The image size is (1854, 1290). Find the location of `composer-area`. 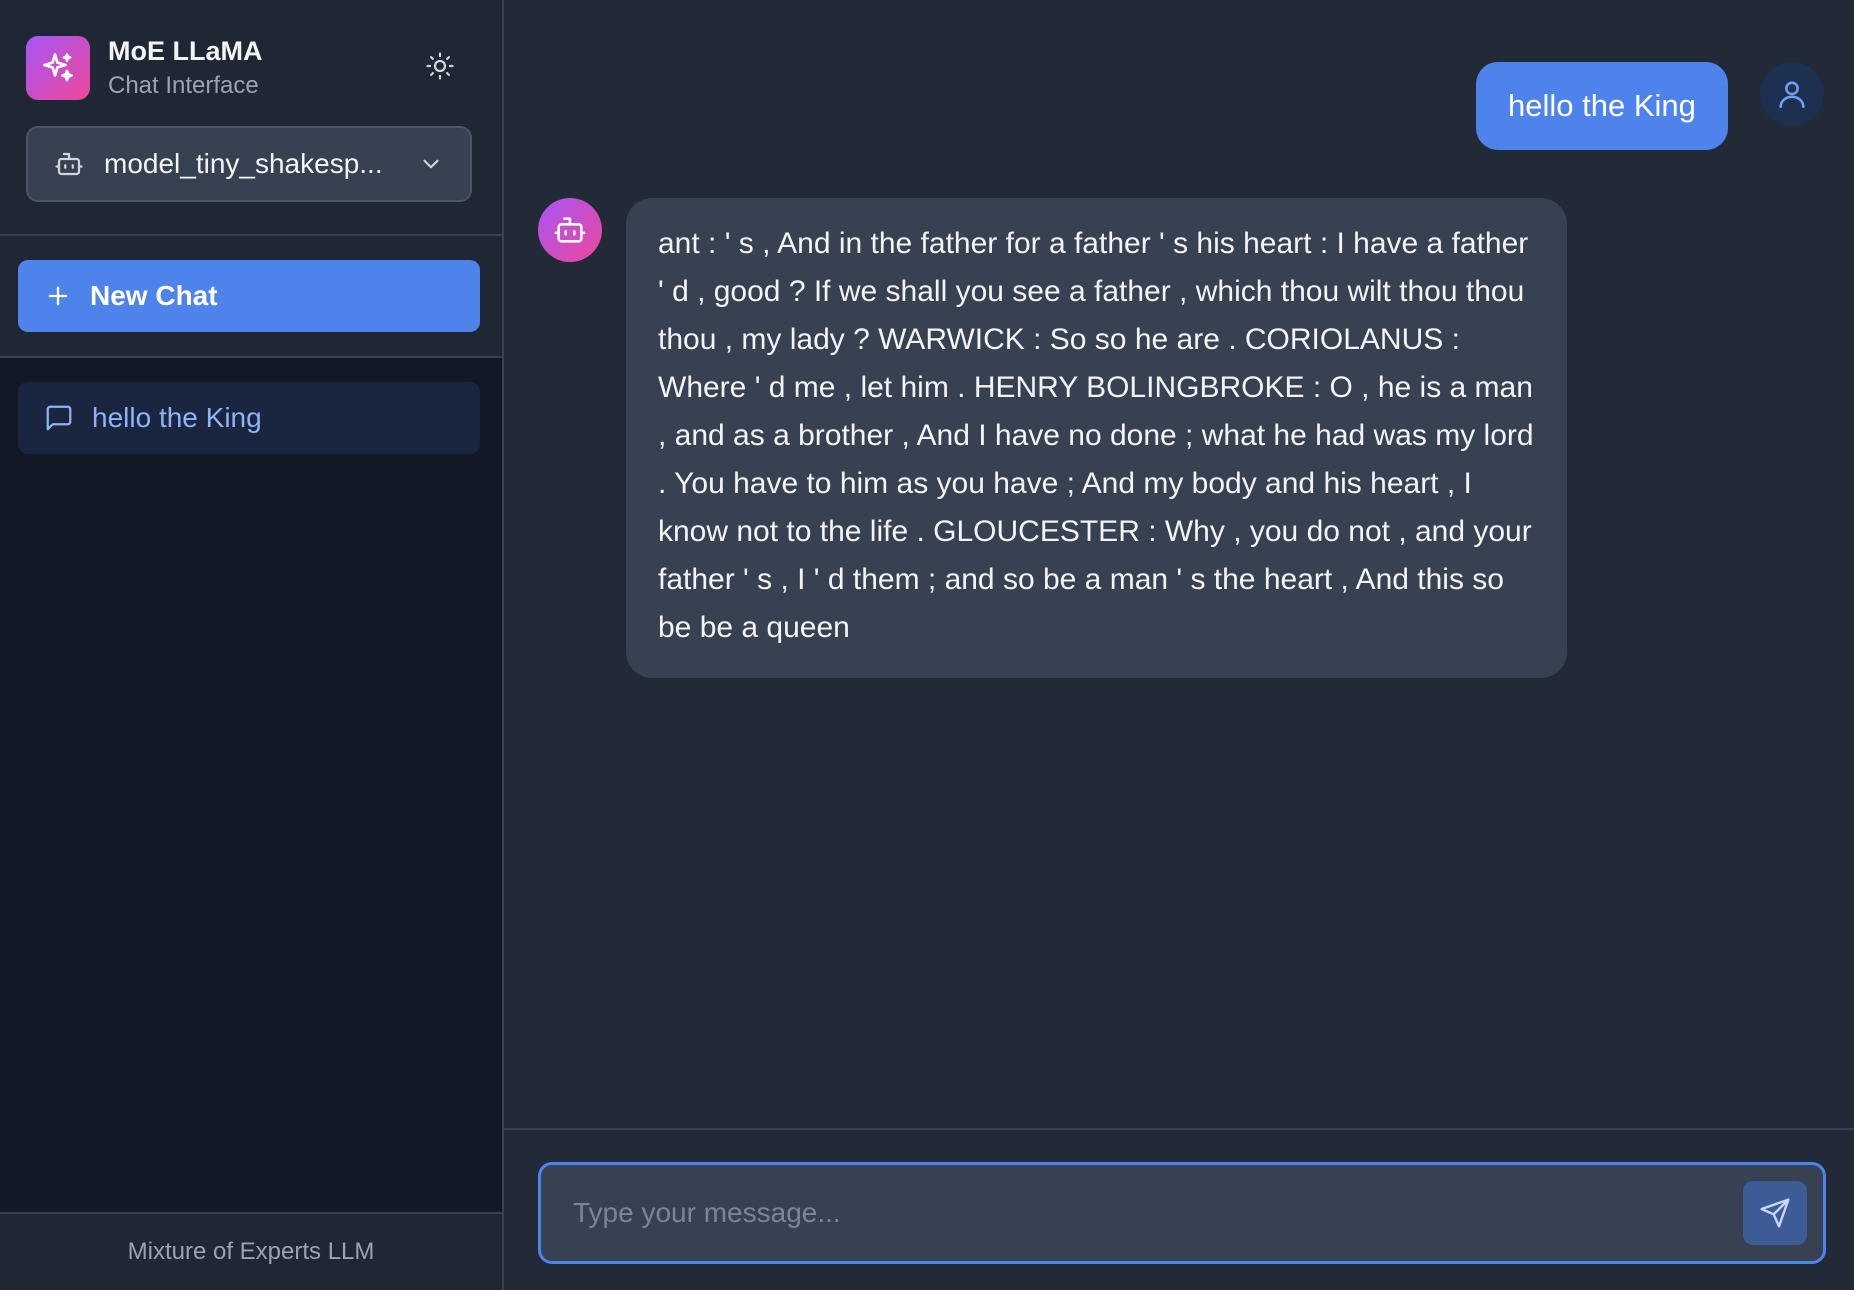

composer-area is located at coordinates (1179, 1209).